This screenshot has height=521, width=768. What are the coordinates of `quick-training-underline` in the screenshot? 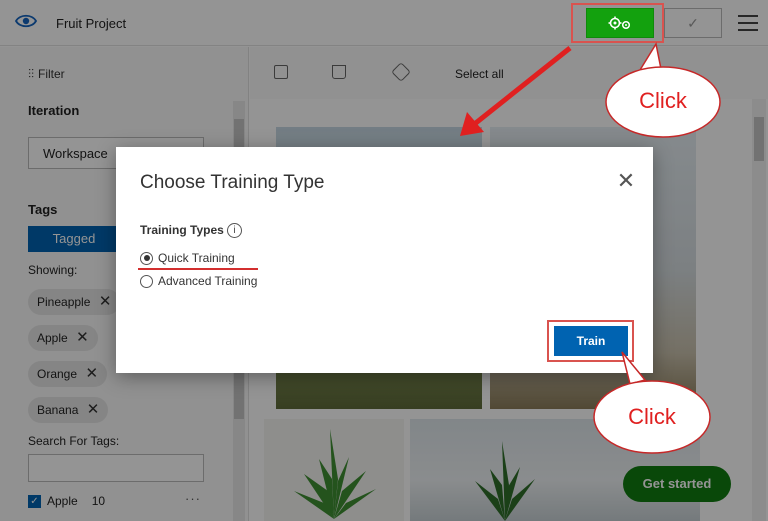 It's located at (198, 269).